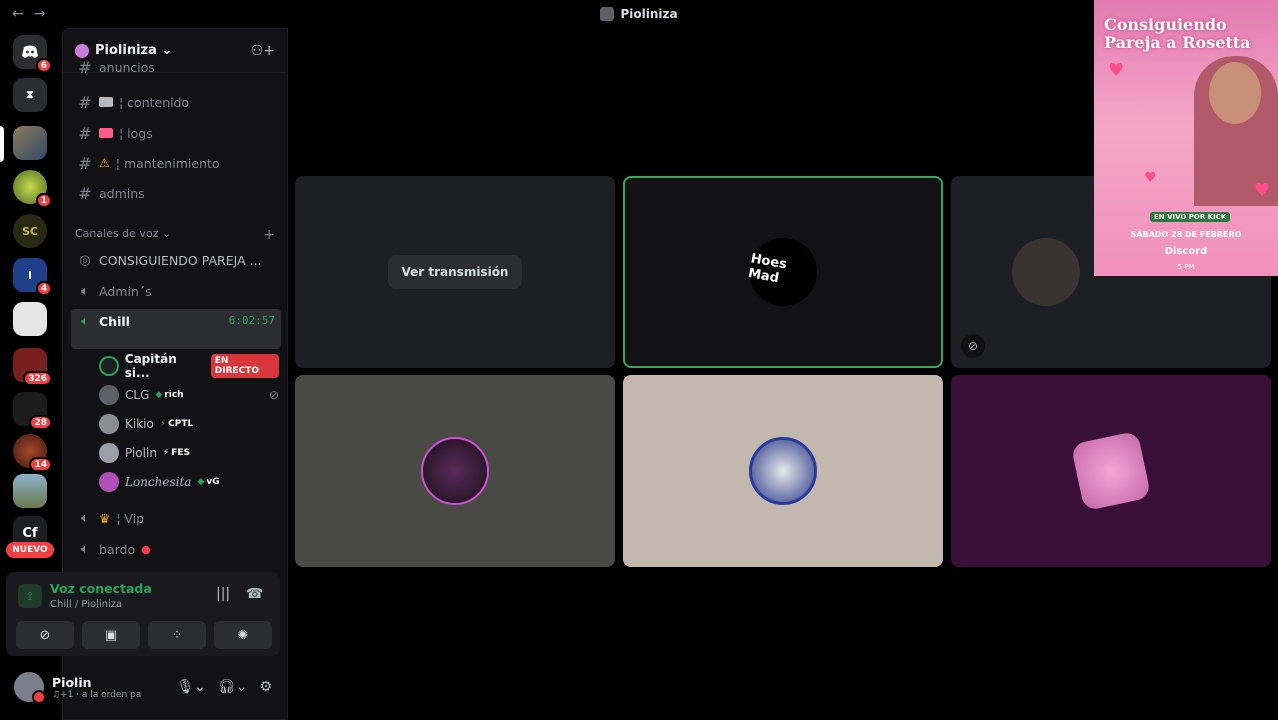  What do you see at coordinates (143, 687) in the screenshot?
I see `user-panel: Piolin ♫+1 · a la orden pa 🎙︎⌄ 🎧︎⌄ ⚙` at bounding box center [143, 687].